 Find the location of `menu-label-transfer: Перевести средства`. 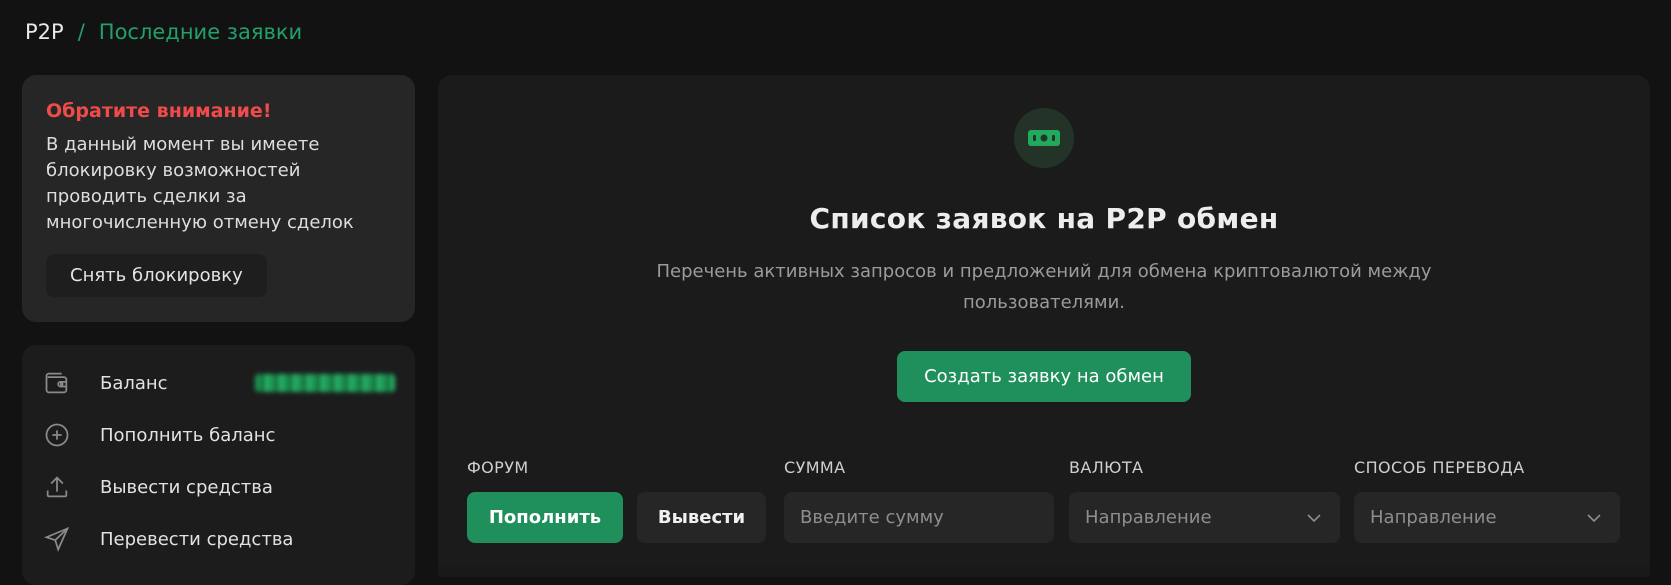

menu-label-transfer: Перевести средства is located at coordinates (197, 539).